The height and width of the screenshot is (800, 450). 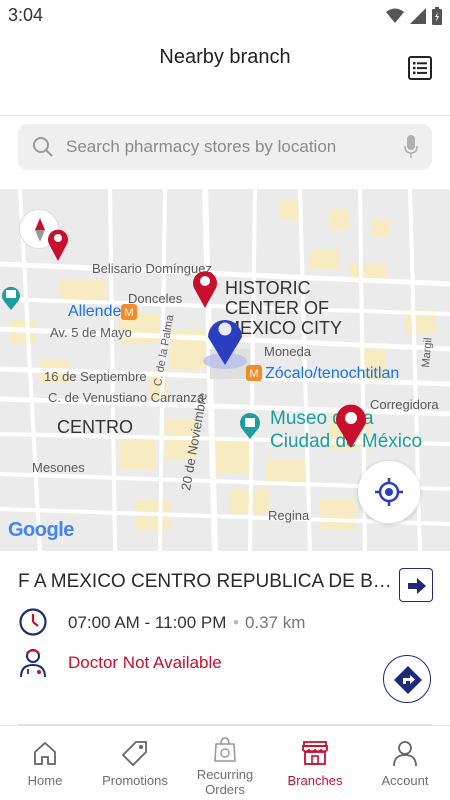 I want to click on metro-icon: M, so click(x=129, y=312).